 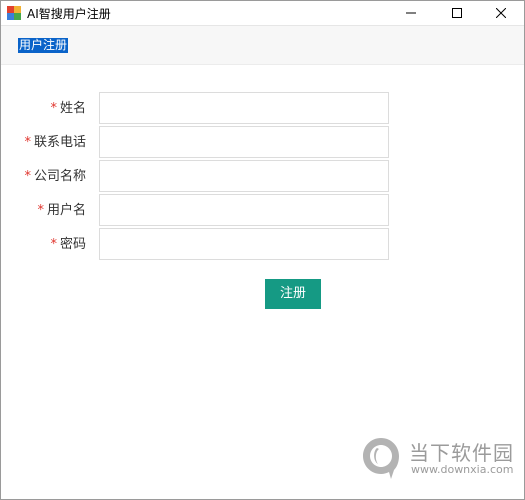 What do you see at coordinates (293, 294) in the screenshot?
I see `register-button: 注册` at bounding box center [293, 294].